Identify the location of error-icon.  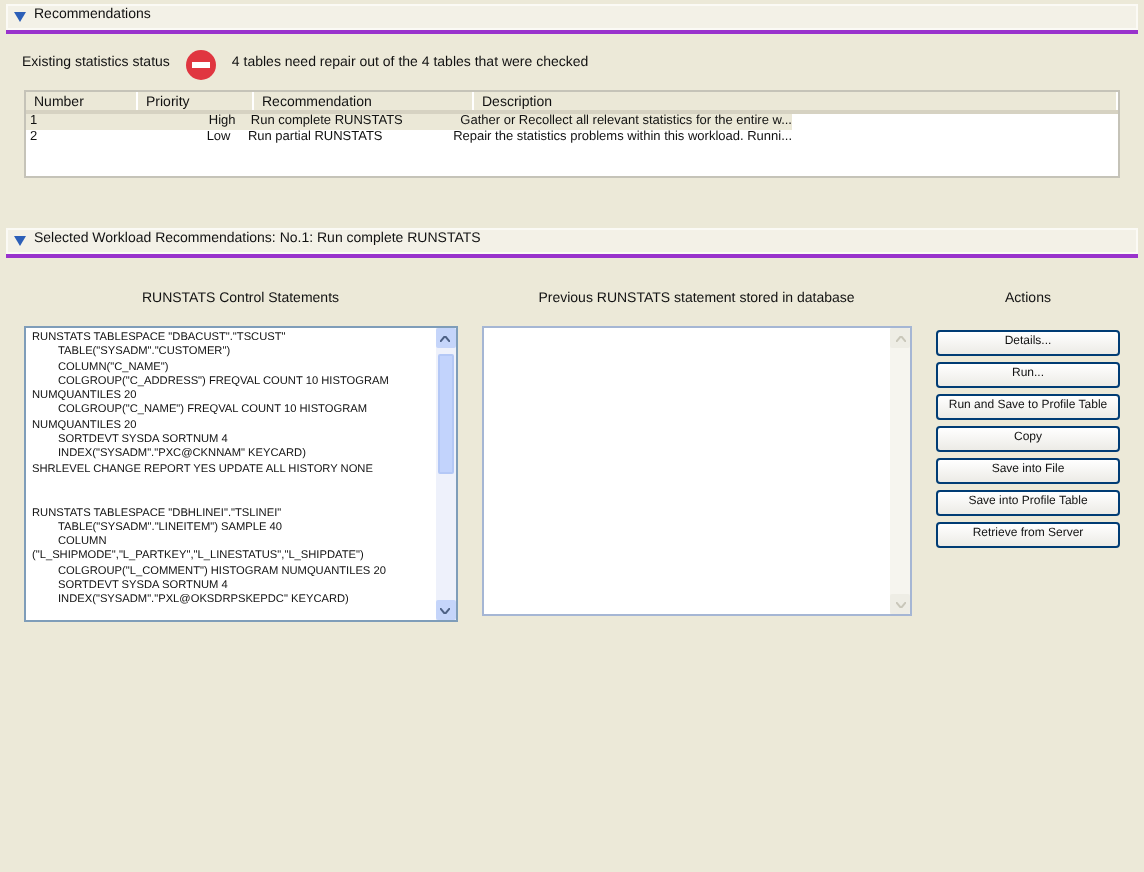
(200, 65).